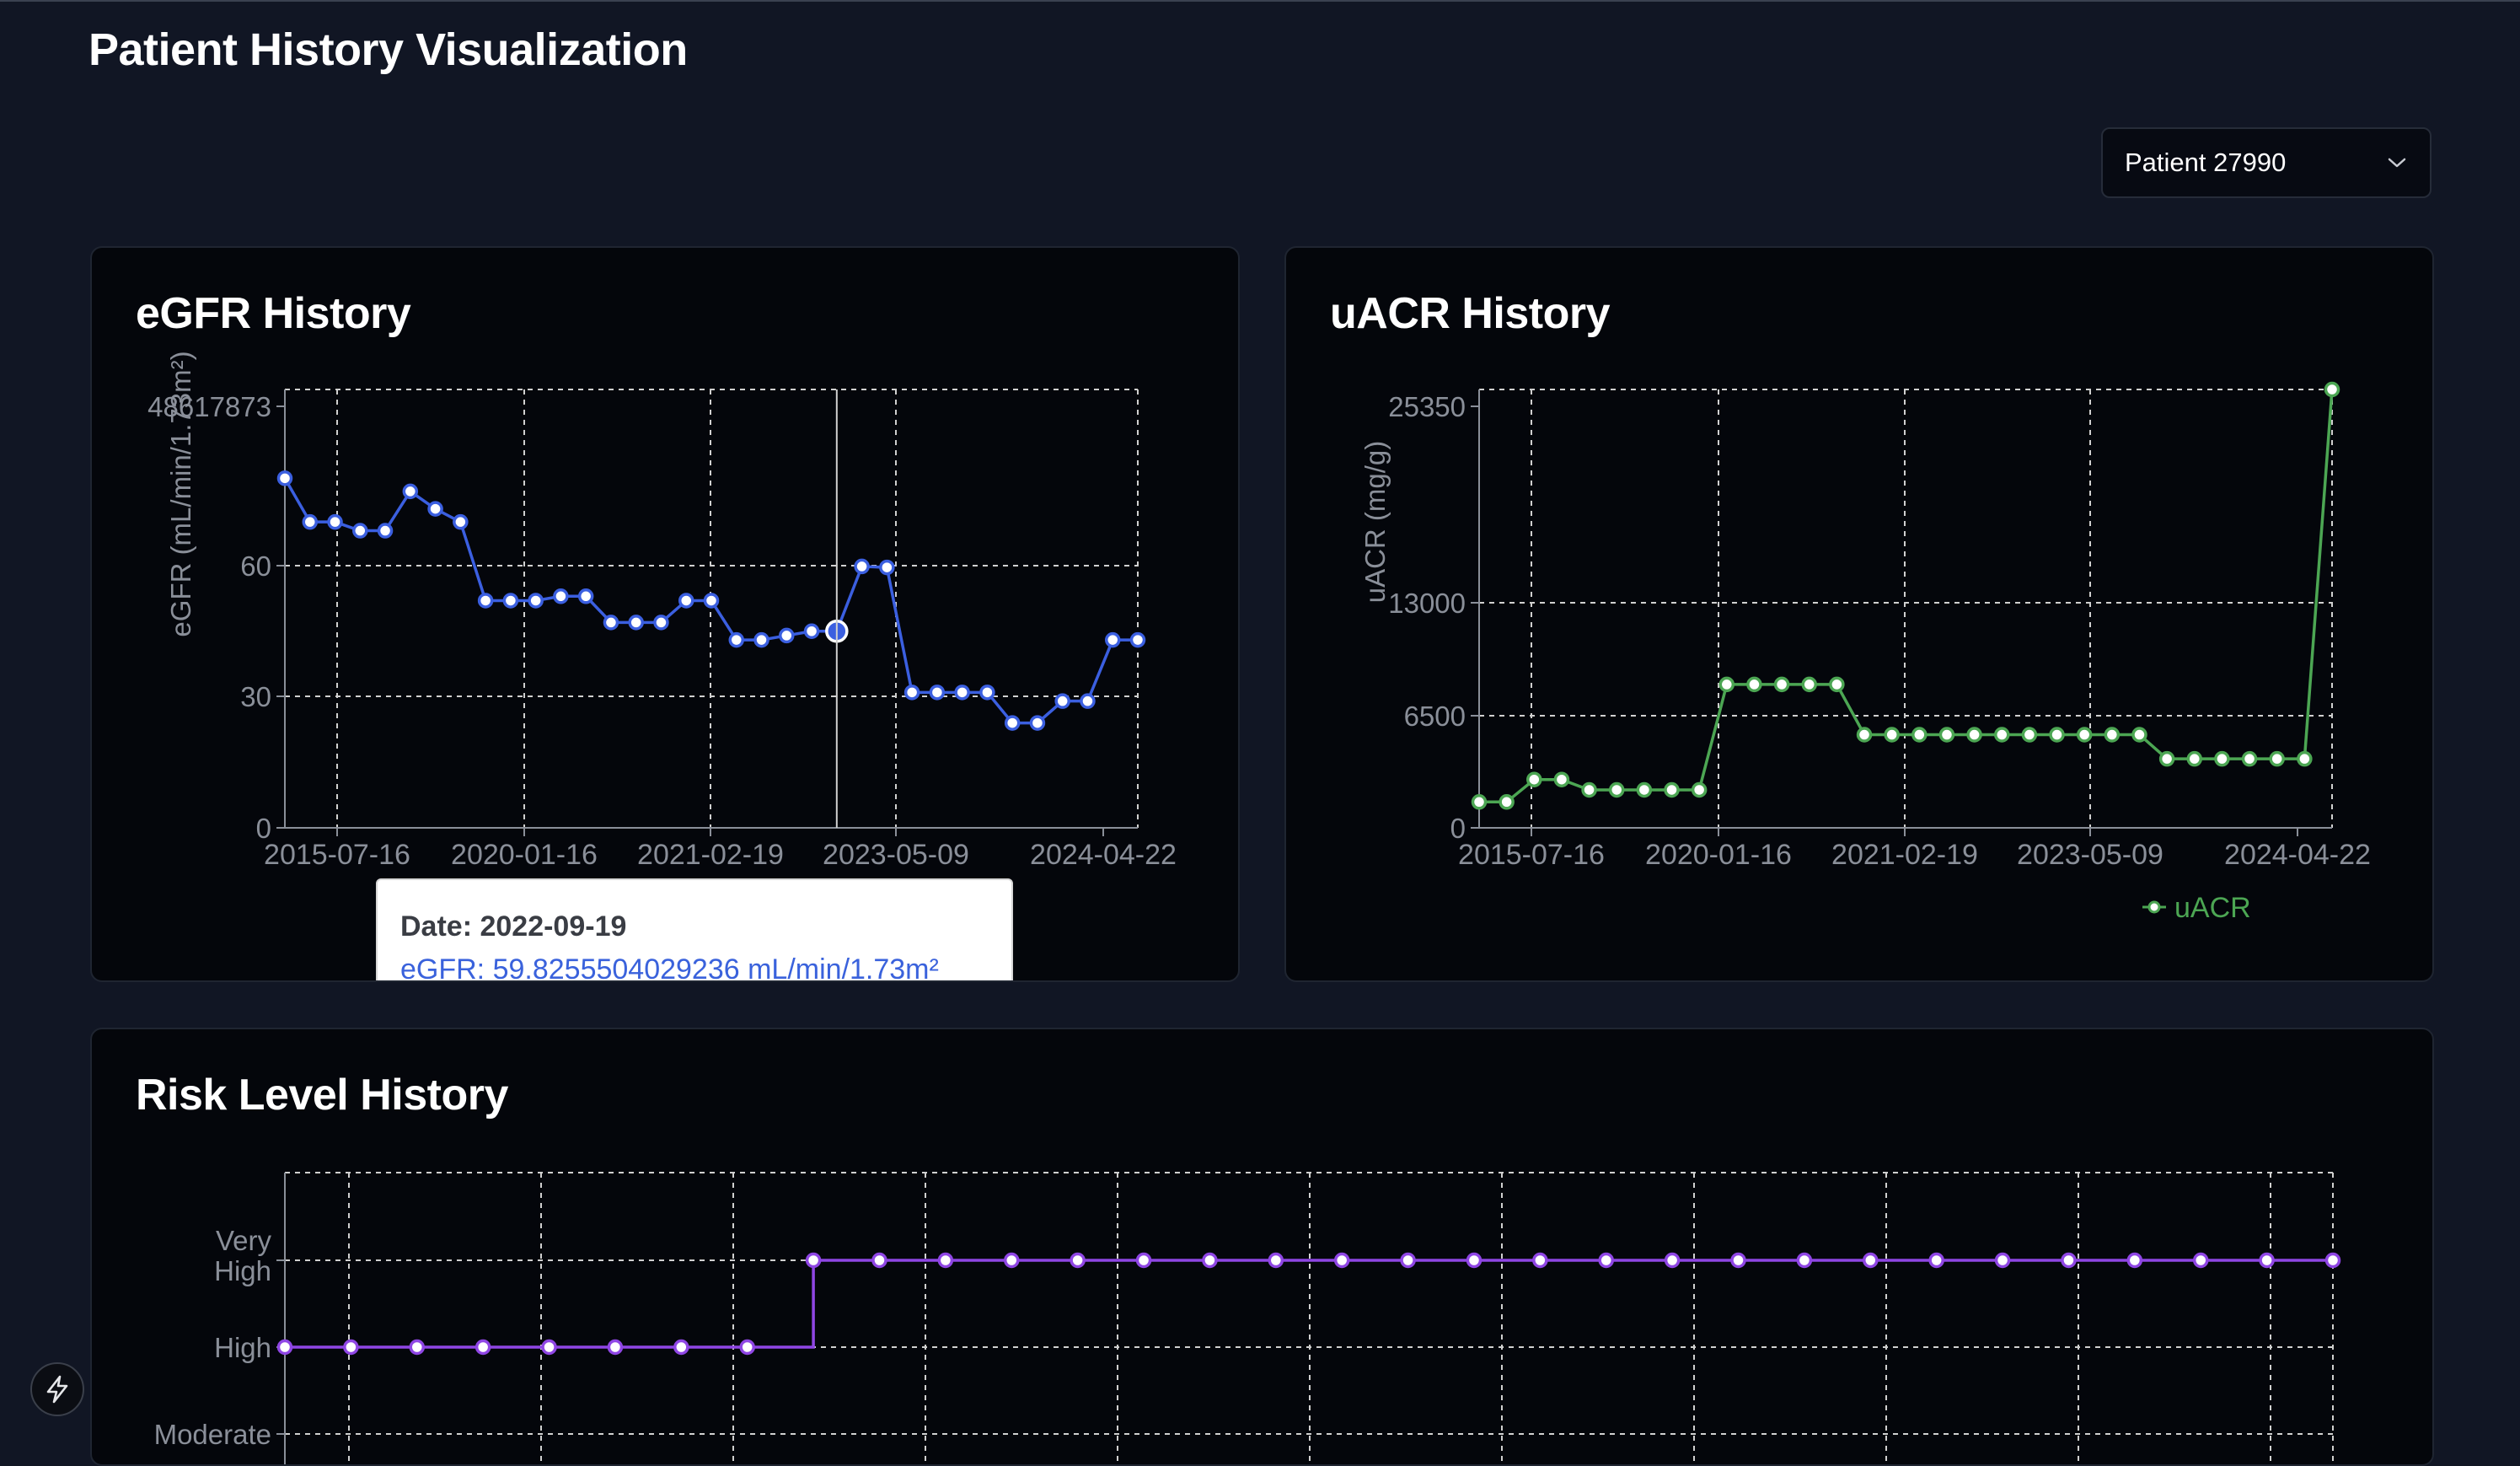 The image size is (2520, 1466). Describe the element at coordinates (2397, 163) in the screenshot. I see `chevron-down-icon` at that location.